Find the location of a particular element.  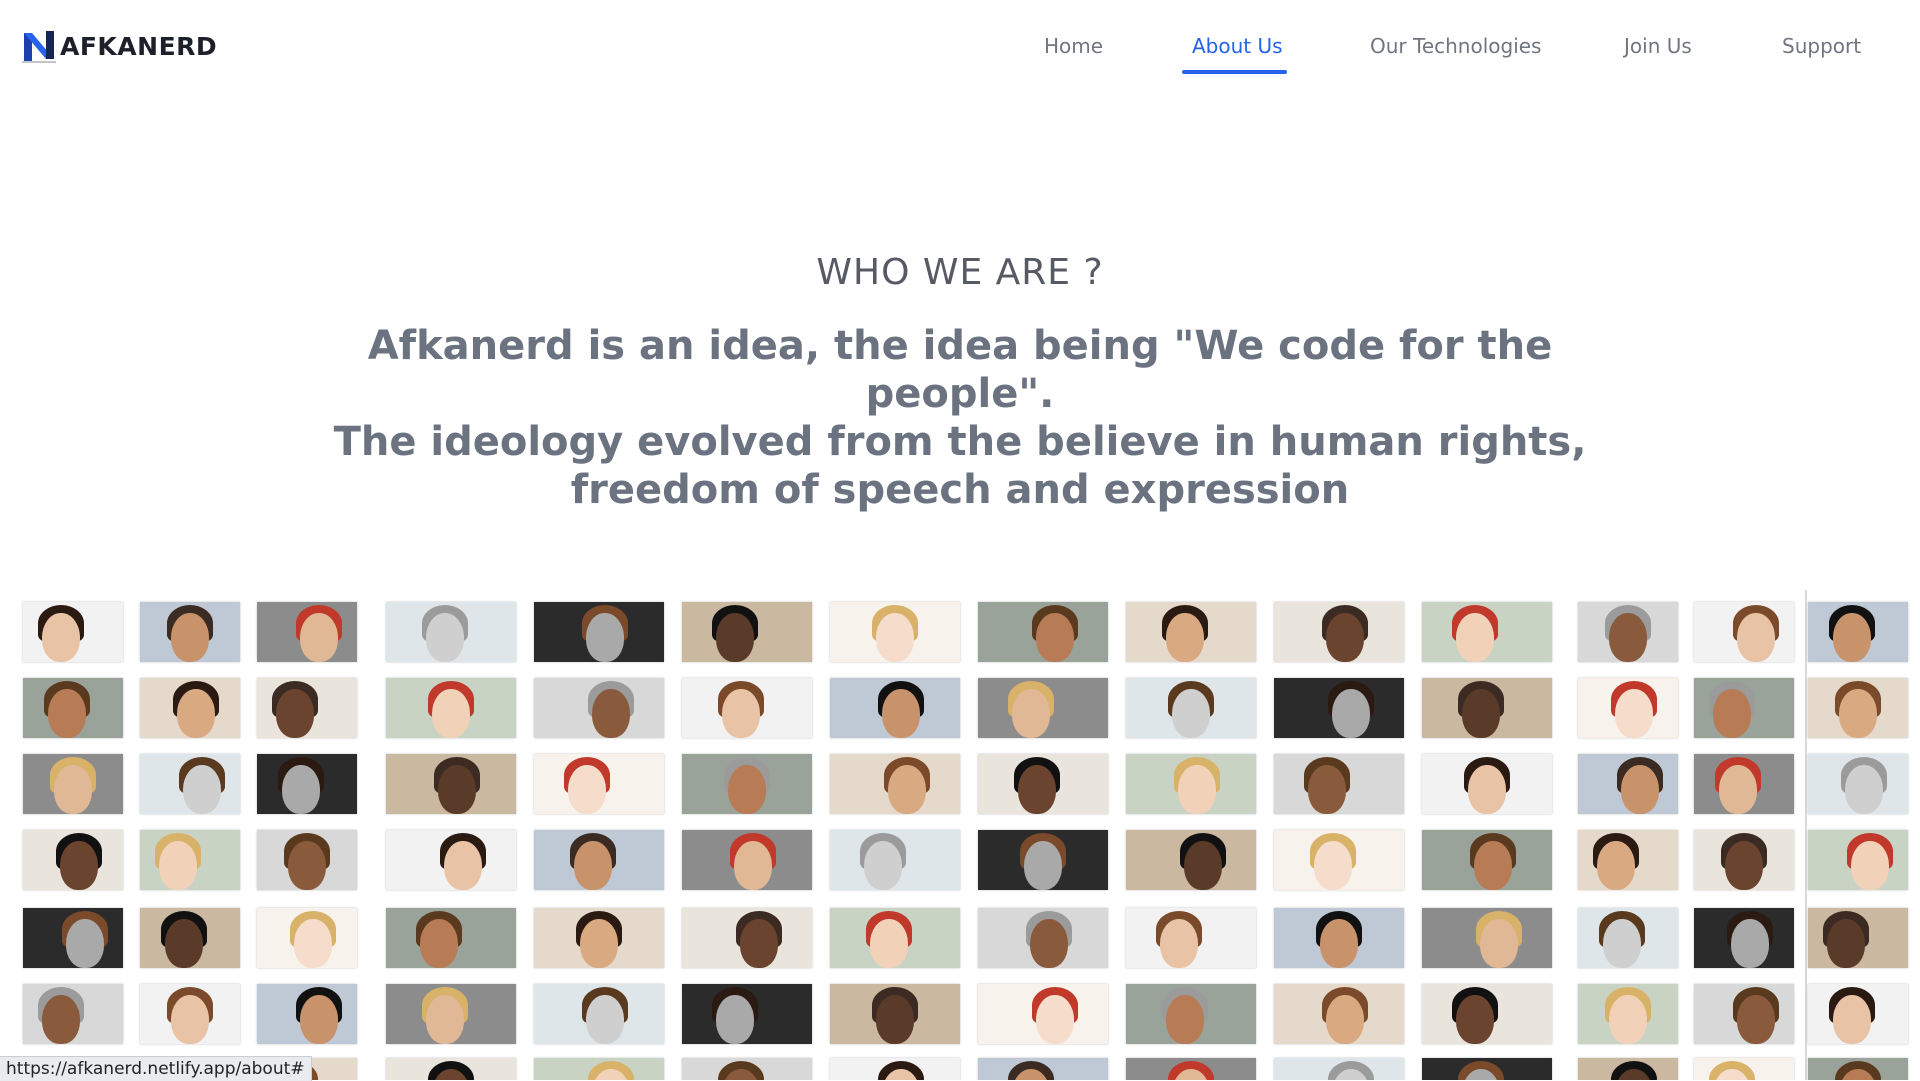

nav-about-us: About Us is located at coordinates (1237, 46).